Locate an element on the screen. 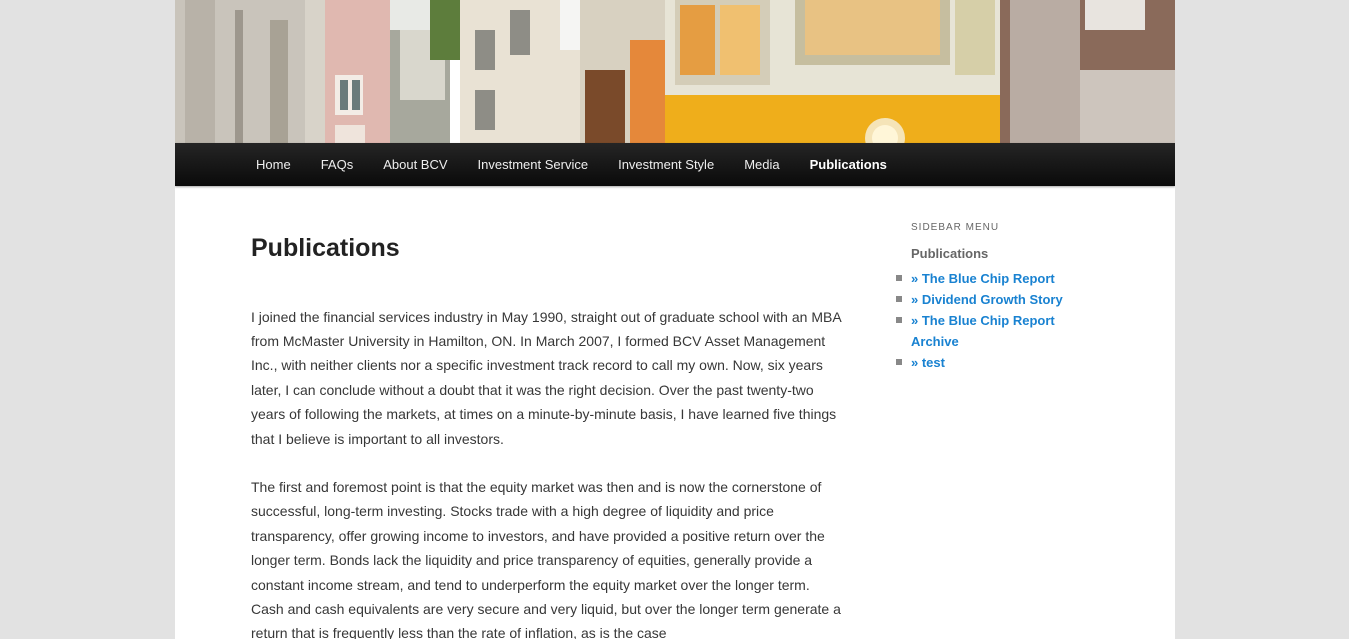  sidebar-widget-title: Sidebar Menu is located at coordinates (955, 227).